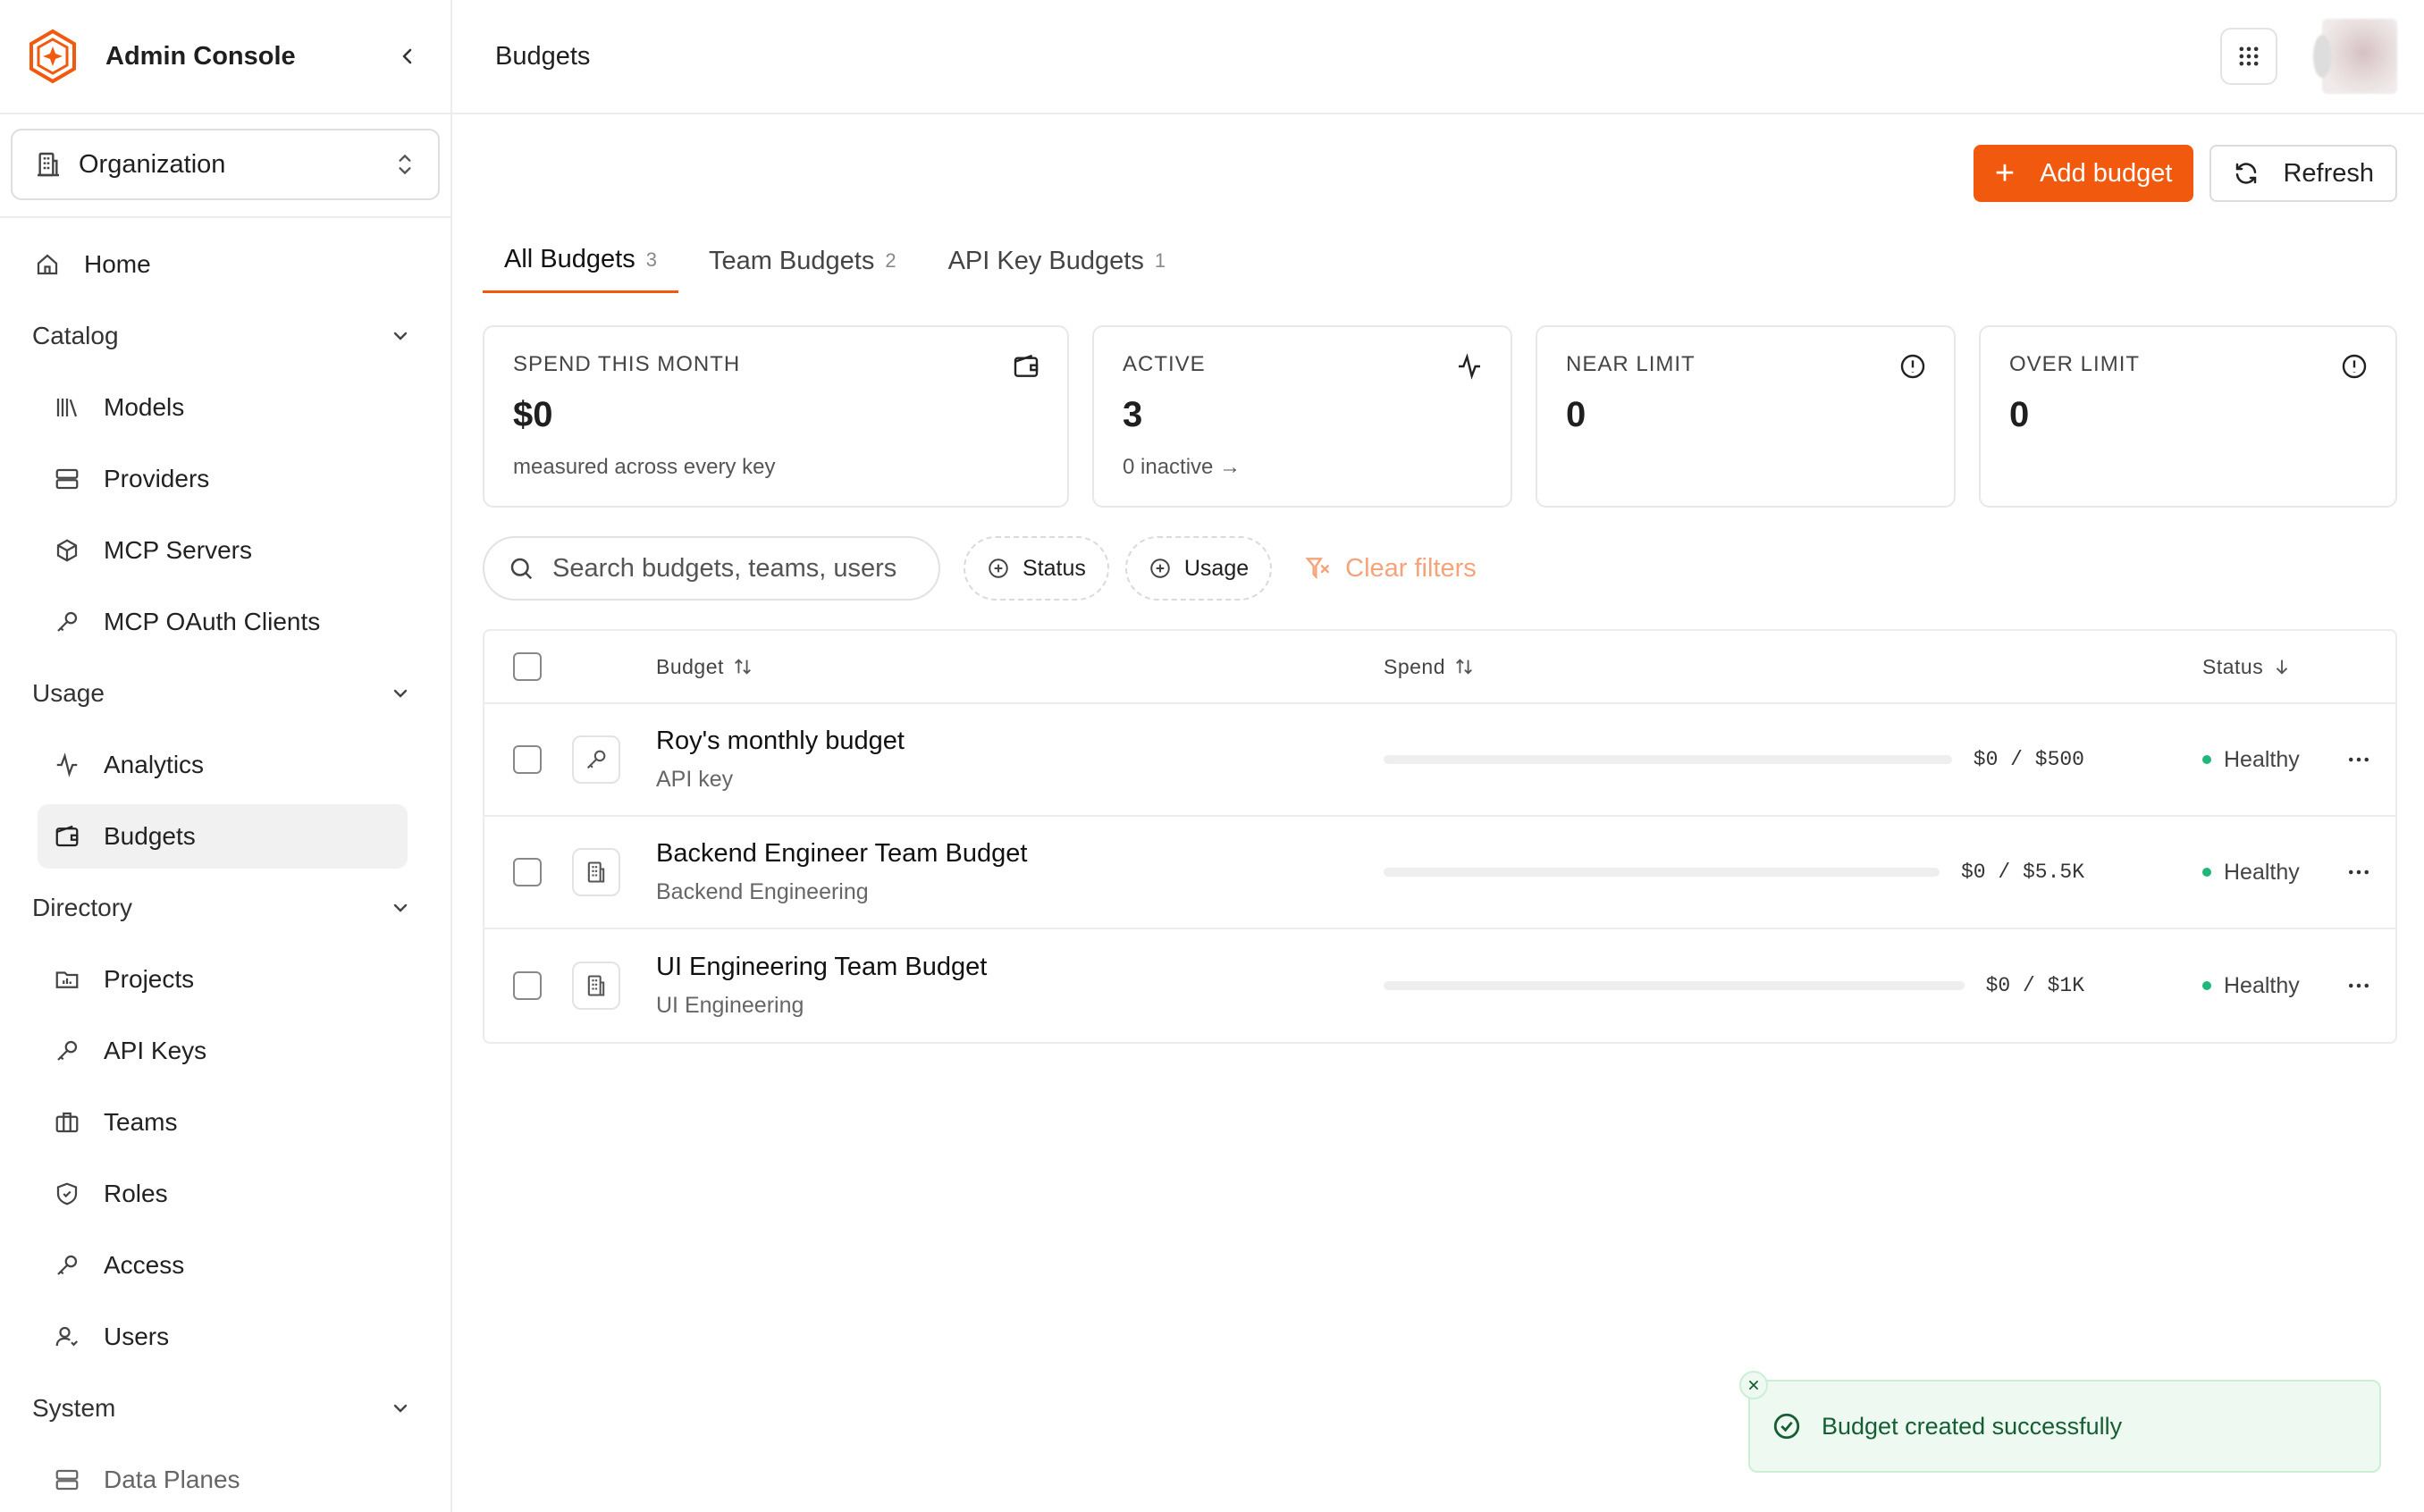 The height and width of the screenshot is (1512, 2424). I want to click on organization-select: Organization, so click(225, 164).